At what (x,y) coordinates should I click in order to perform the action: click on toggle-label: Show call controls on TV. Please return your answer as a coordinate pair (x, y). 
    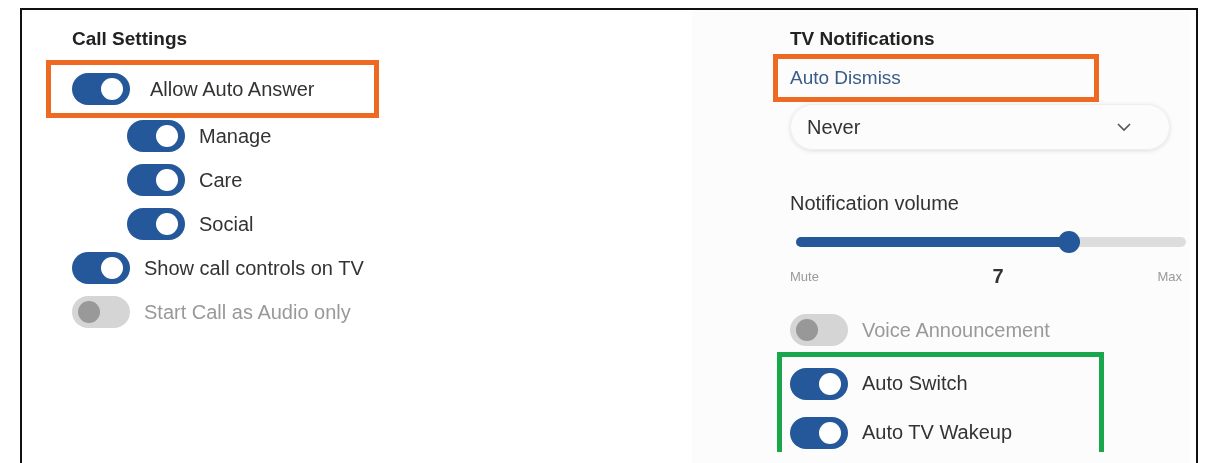
    Looking at the image, I should click on (254, 268).